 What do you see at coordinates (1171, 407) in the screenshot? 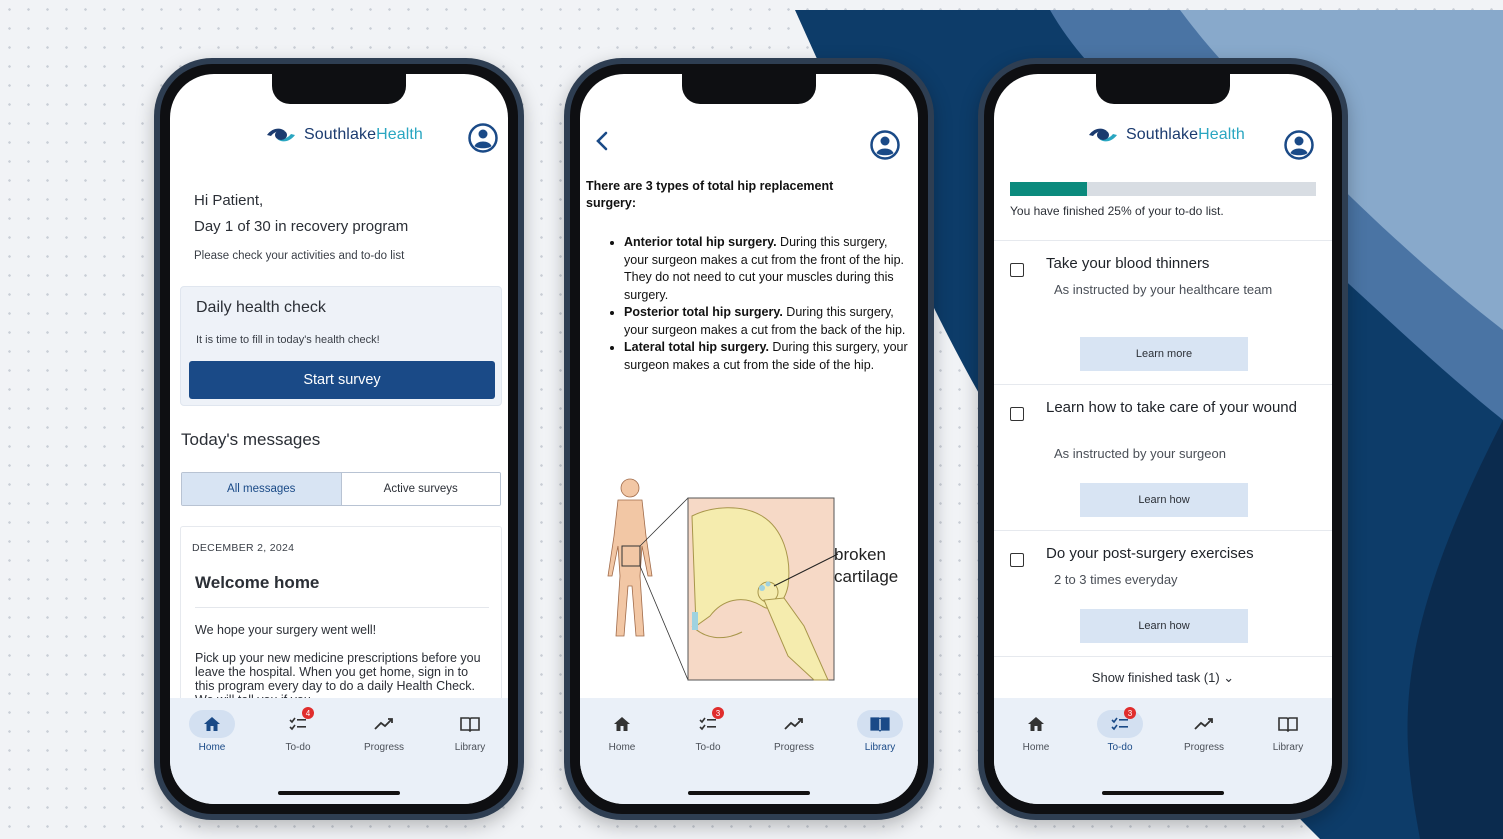
I see `todo-title: Learn how to take care of your wound` at bounding box center [1171, 407].